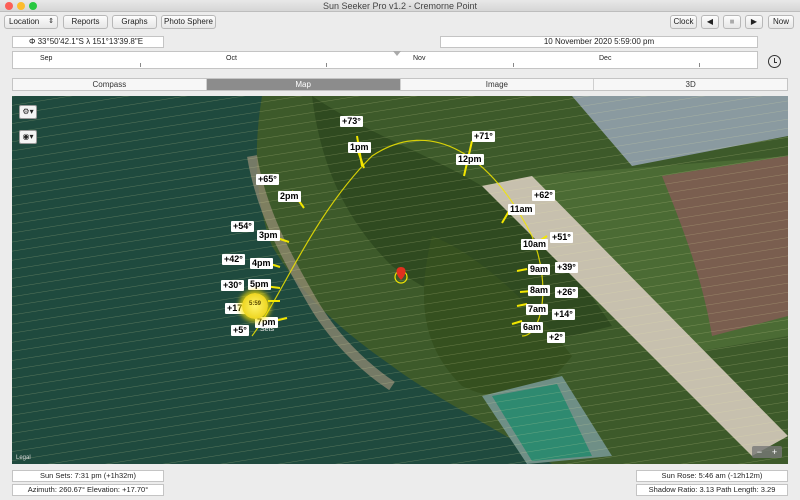 Image resolution: width=800 pixels, height=500 pixels. What do you see at coordinates (267, 329) in the screenshot?
I see `sets-label: Sets` at bounding box center [267, 329].